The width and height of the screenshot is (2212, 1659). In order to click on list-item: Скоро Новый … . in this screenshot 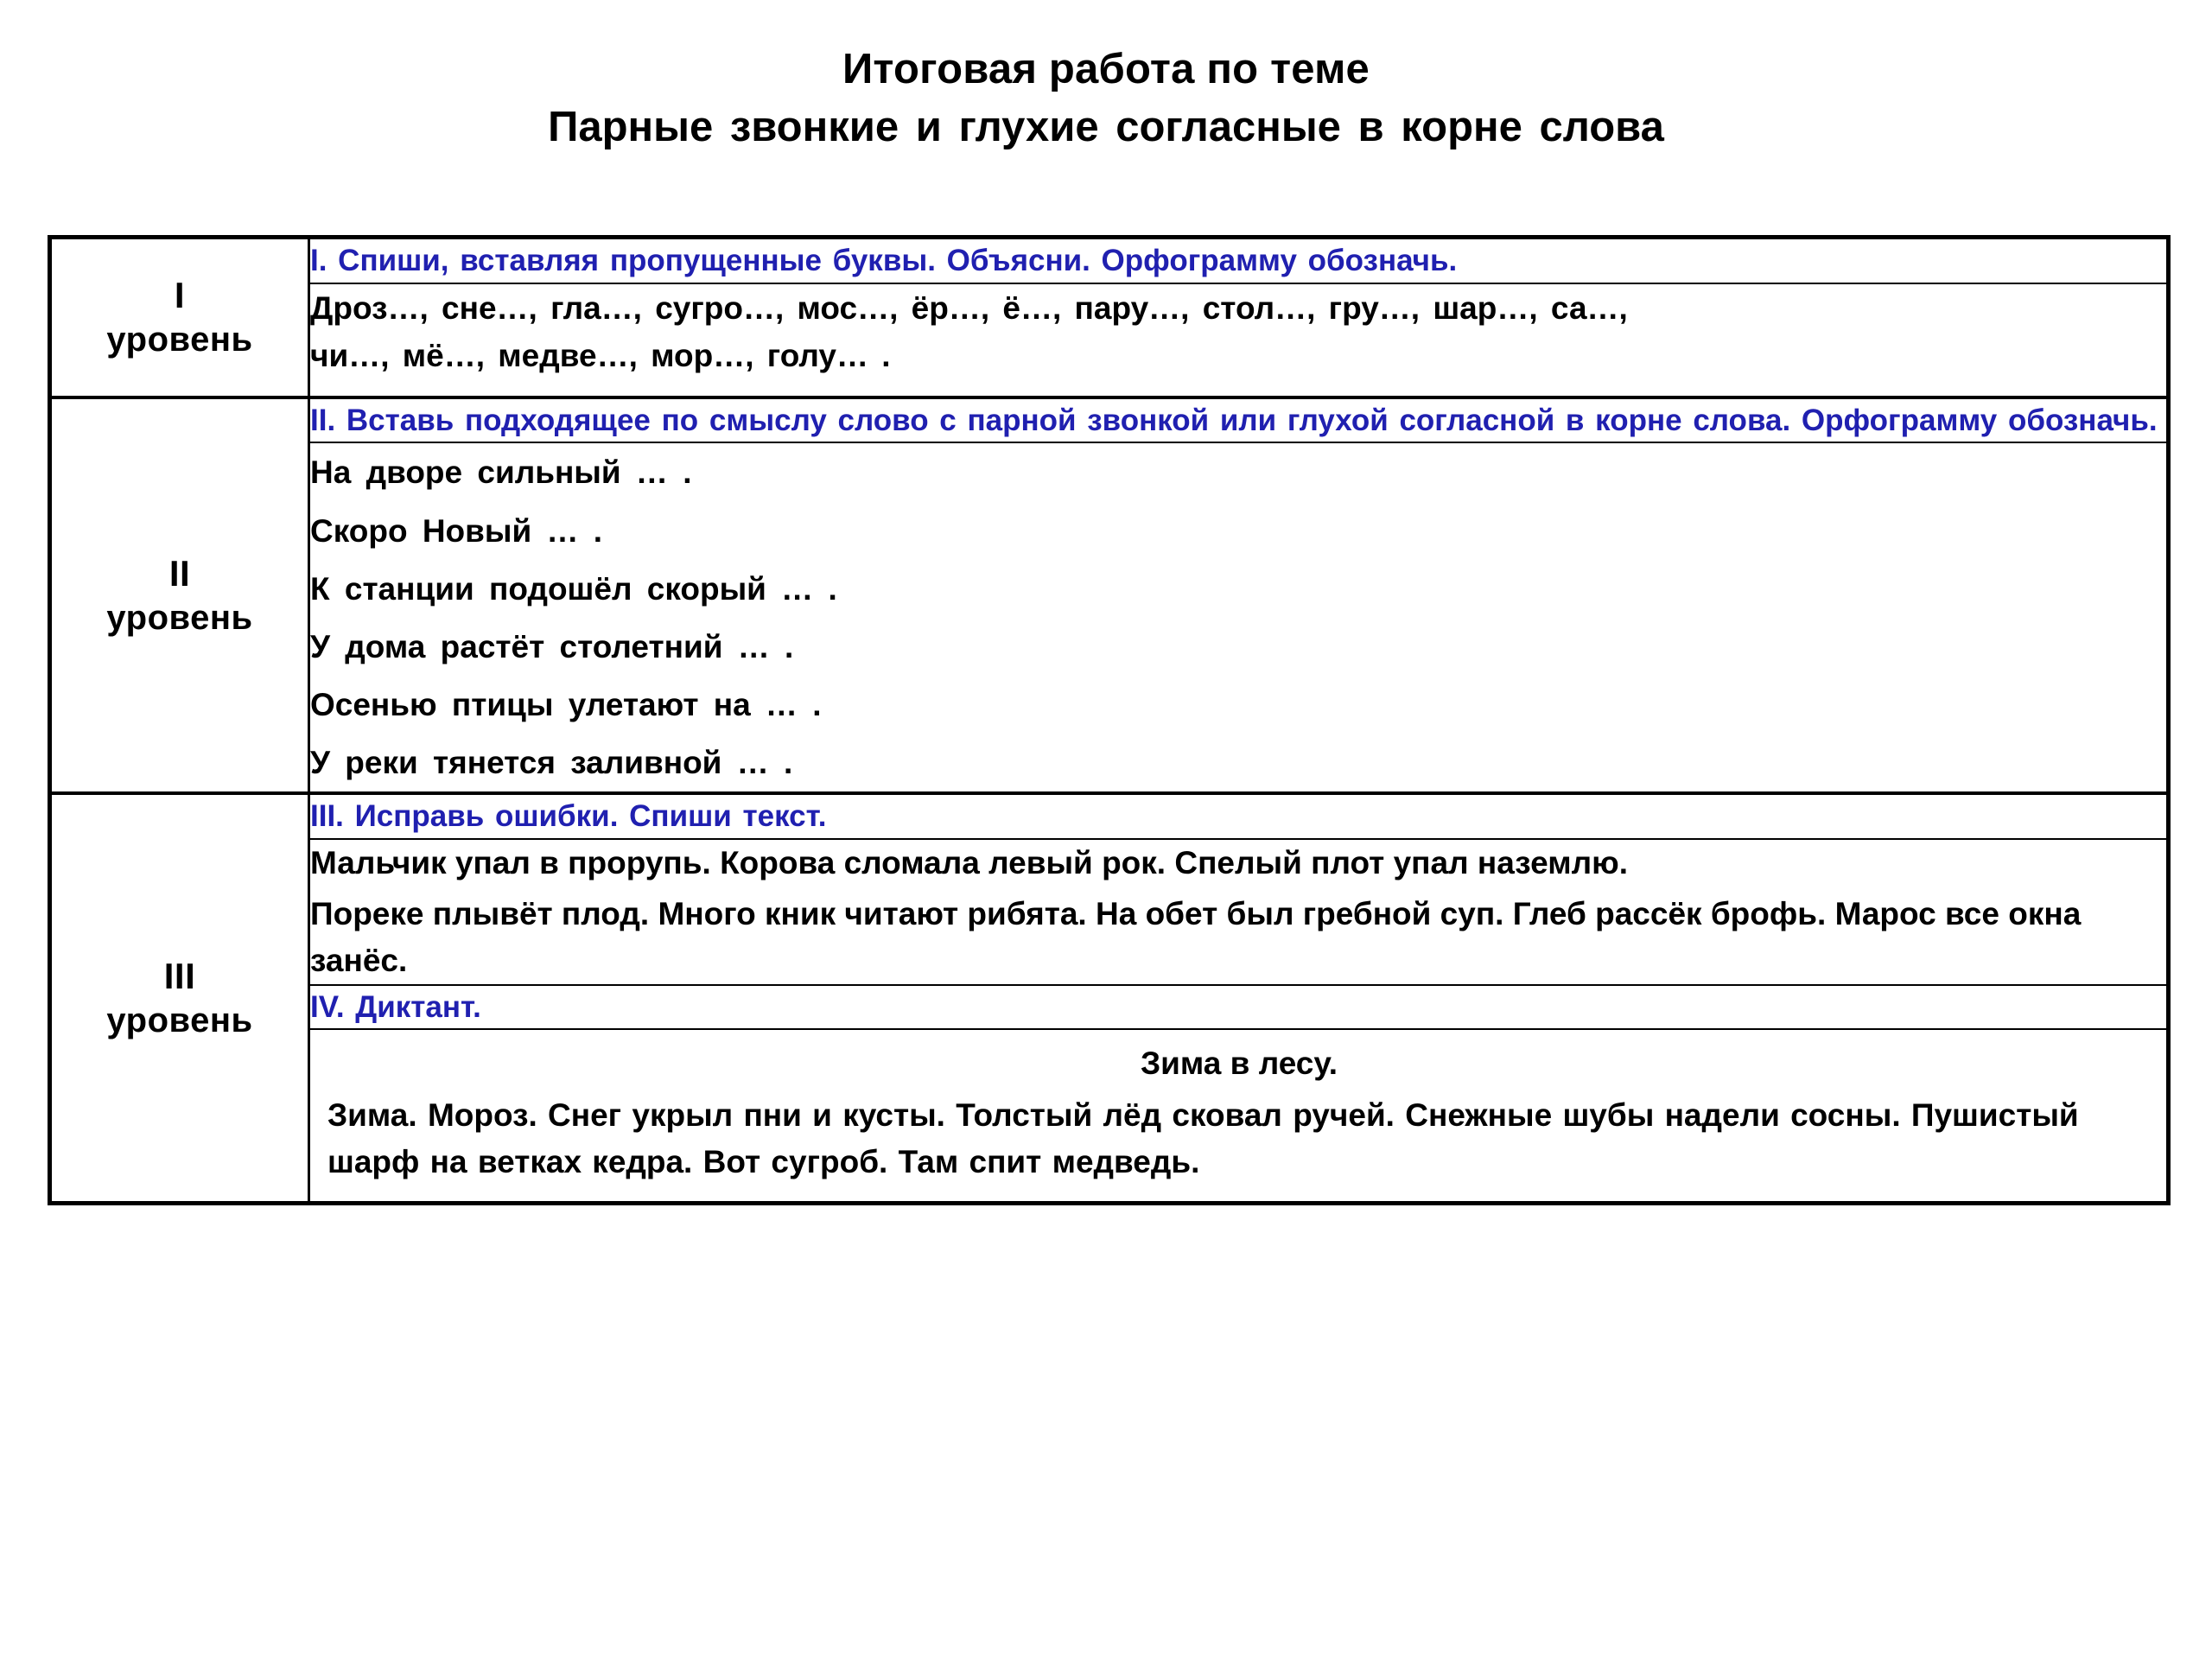, I will do `click(456, 530)`.